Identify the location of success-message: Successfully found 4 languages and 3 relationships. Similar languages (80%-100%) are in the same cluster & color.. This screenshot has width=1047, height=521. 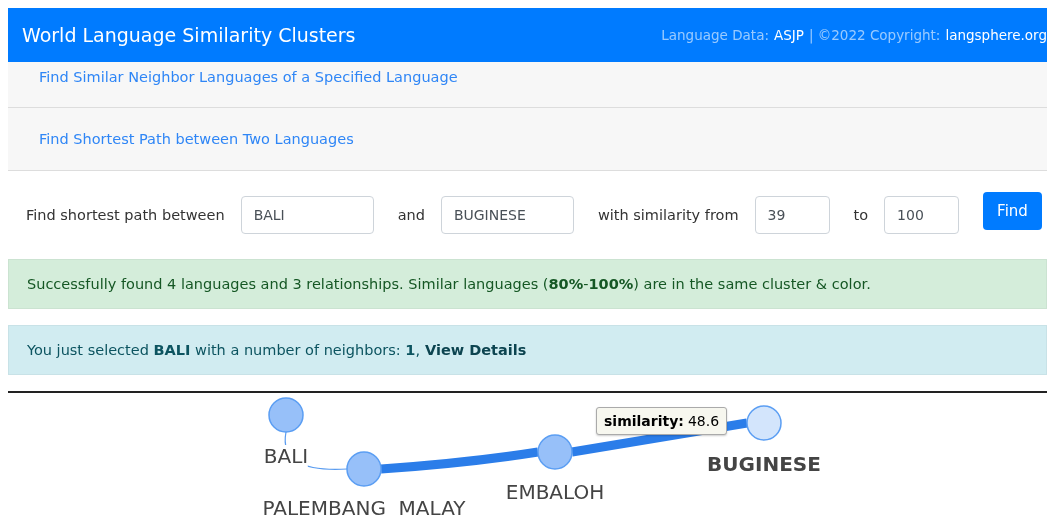
(449, 284).